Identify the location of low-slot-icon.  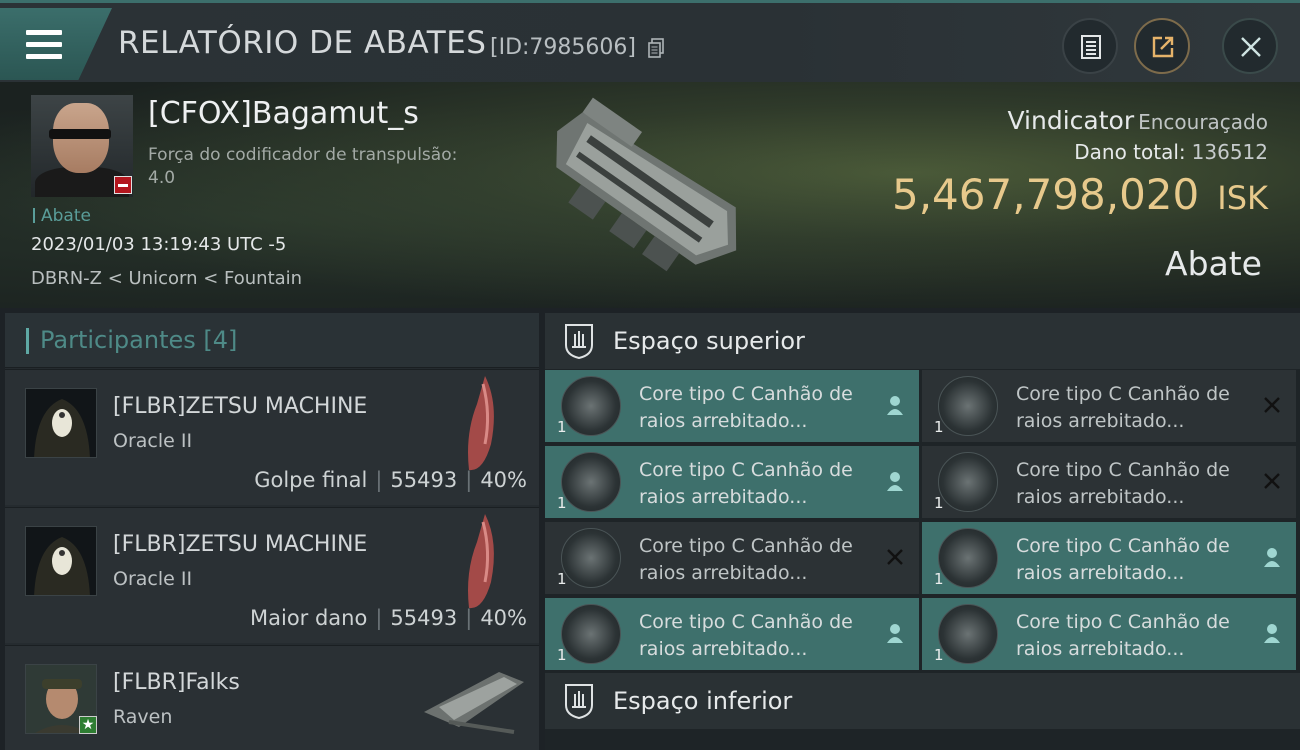
(579, 701).